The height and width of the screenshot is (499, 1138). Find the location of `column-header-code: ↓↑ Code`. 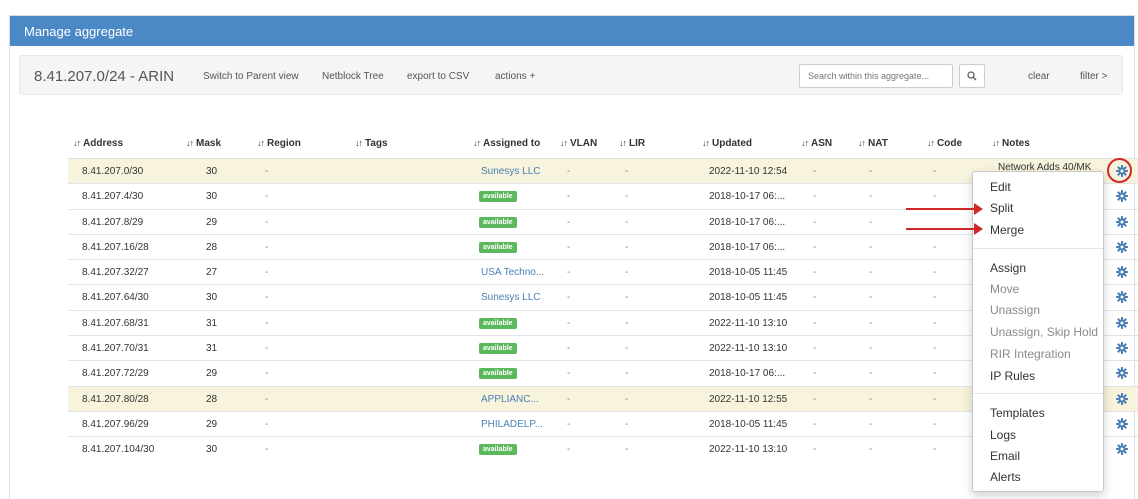

column-header-code: ↓↑ Code is located at coordinates (944, 143).